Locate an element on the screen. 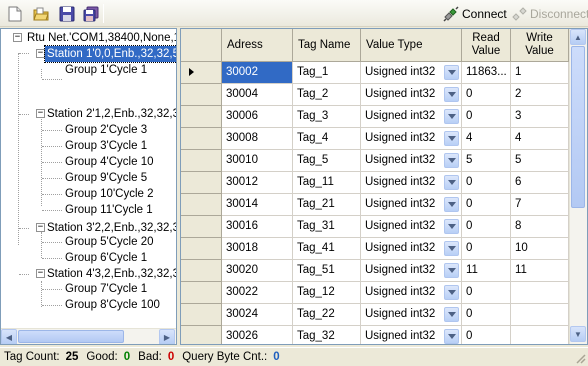  collapse-station-3-toggle: − is located at coordinates (40, 227).